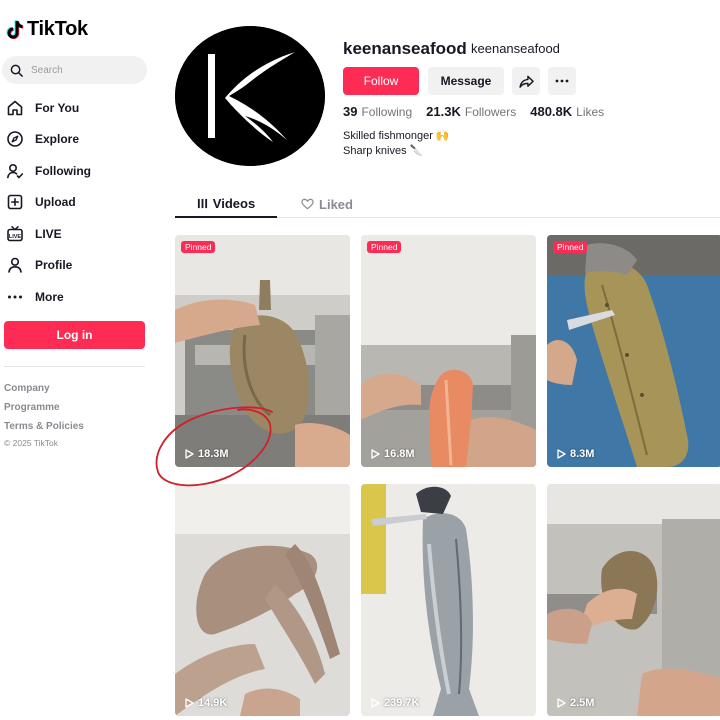 Image resolution: width=720 pixels, height=720 pixels. I want to click on sidebar-item-live: LIVE LIVE, so click(81, 234).